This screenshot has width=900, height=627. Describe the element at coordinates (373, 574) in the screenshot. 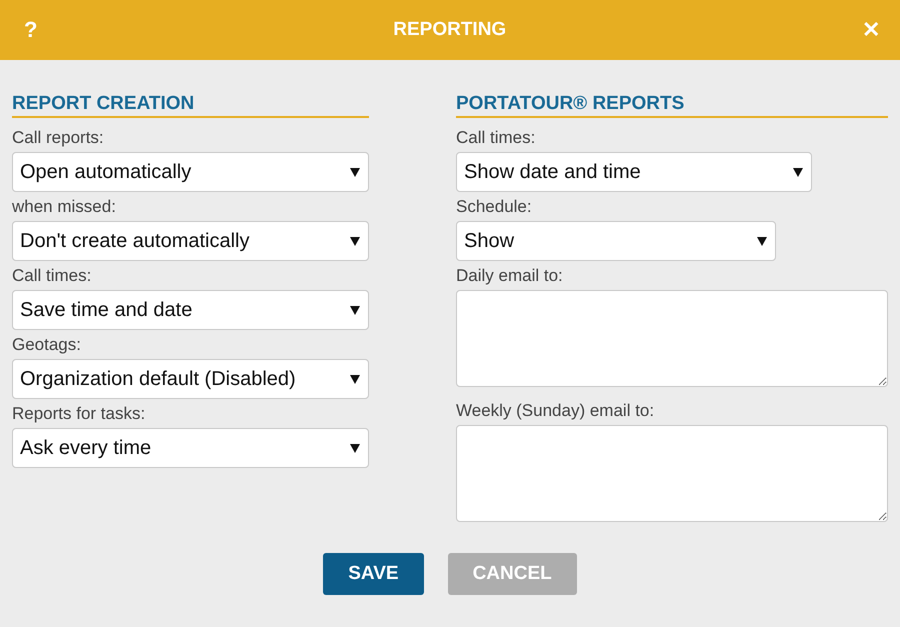

I see `save-button: SAVE` at that location.